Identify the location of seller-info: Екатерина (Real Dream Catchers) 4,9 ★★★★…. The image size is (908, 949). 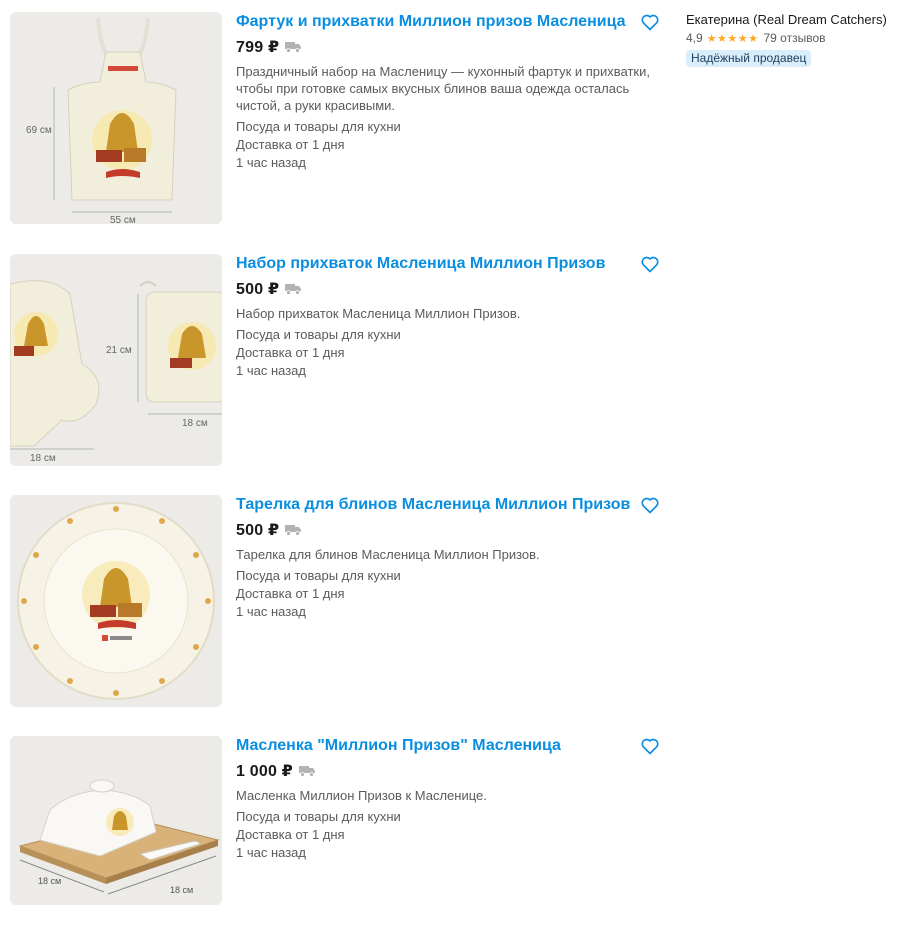
(793, 39).